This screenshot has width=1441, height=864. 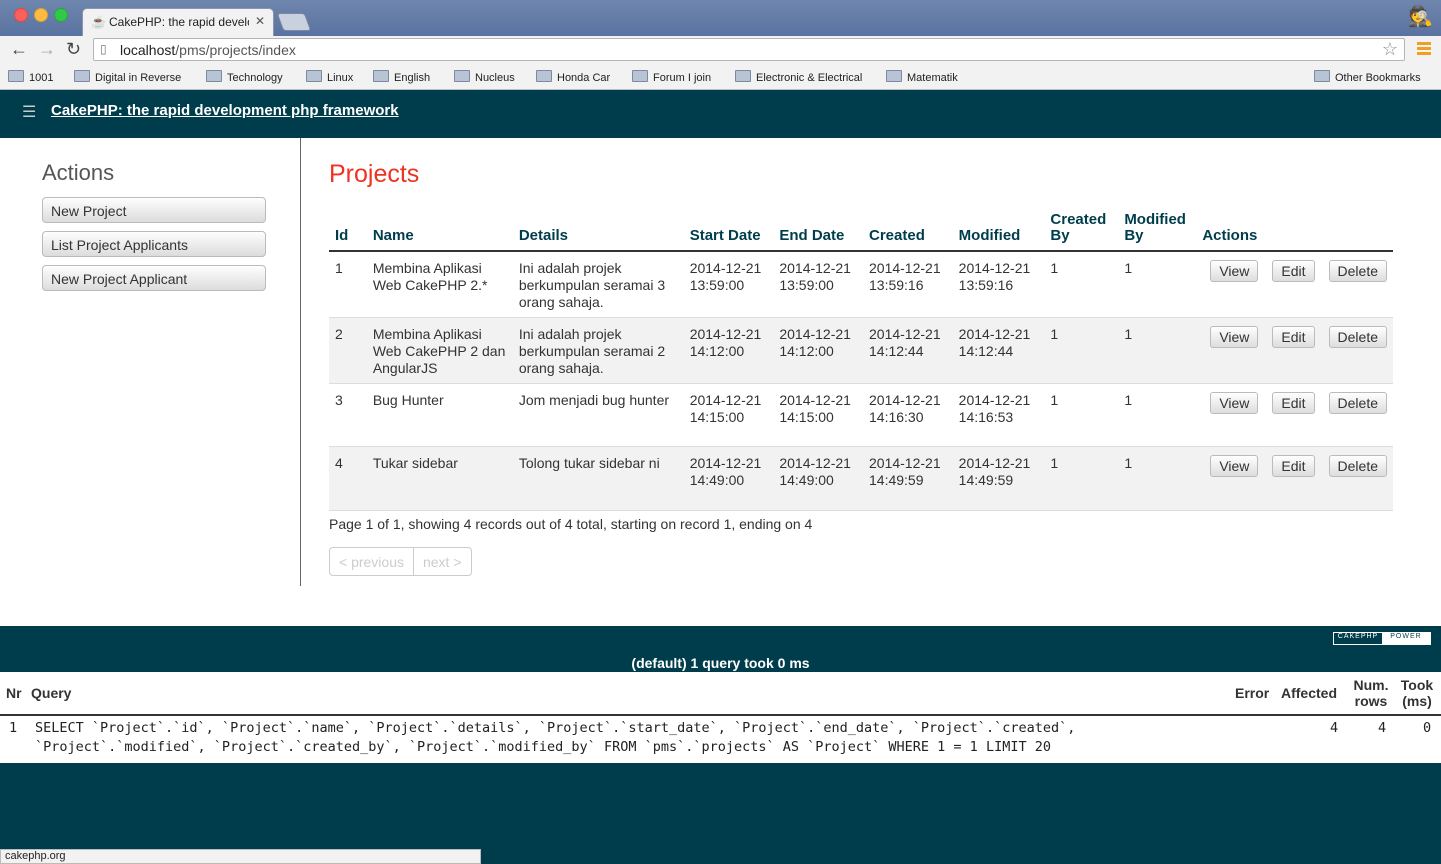 What do you see at coordinates (908, 284) in the screenshot?
I see `cell-created: 2014-12-21 13:59:16` at bounding box center [908, 284].